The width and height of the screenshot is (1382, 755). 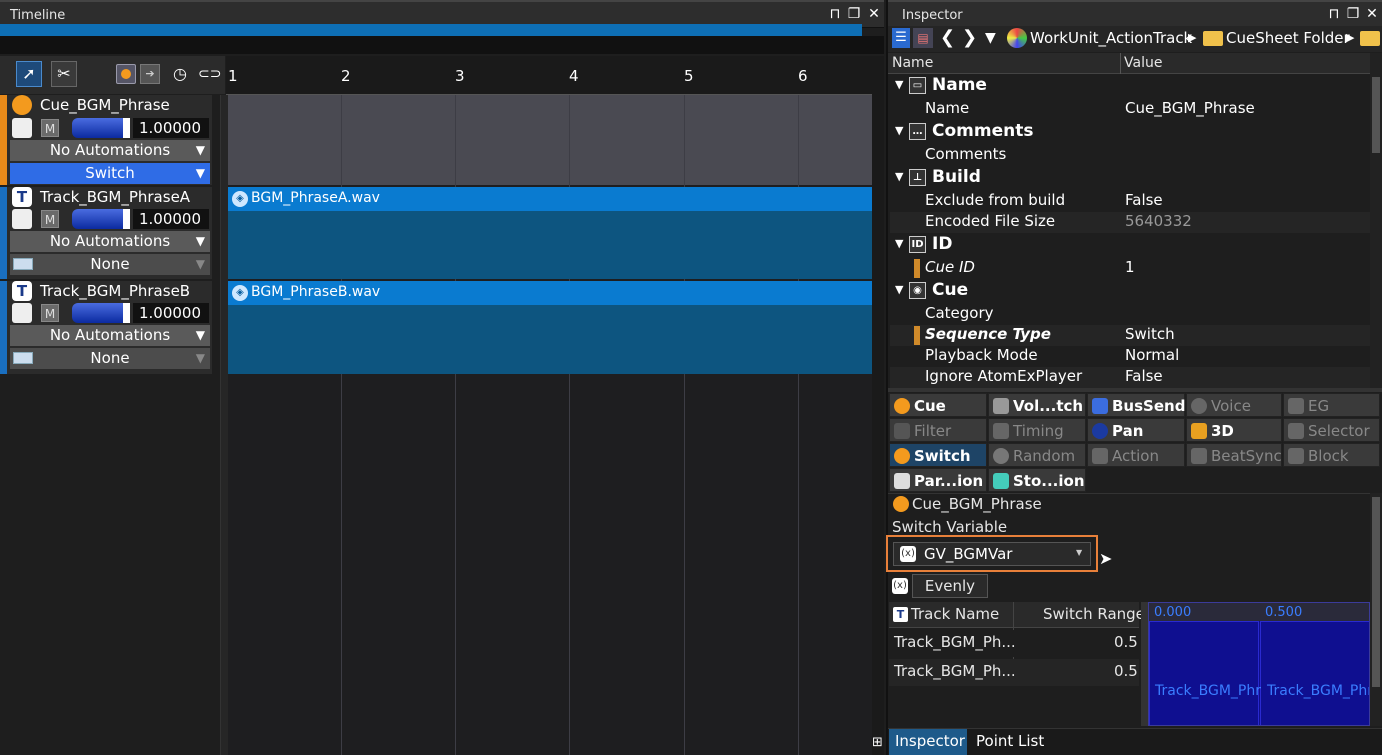 I want to click on switch-variable-select: (x) GV_BGMVar ▼, so click(x=992, y=554).